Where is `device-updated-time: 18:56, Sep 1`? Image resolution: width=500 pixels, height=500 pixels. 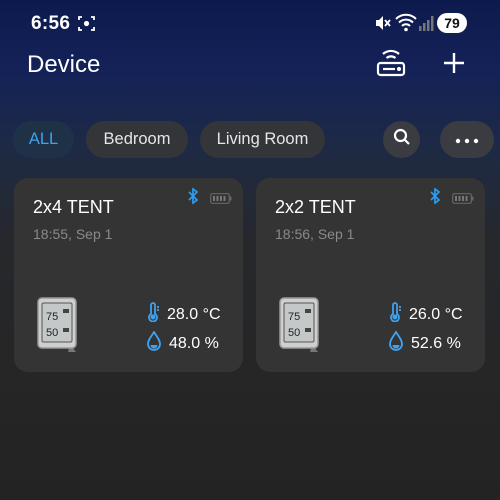
device-updated-time: 18:56, Sep 1 is located at coordinates (315, 234).